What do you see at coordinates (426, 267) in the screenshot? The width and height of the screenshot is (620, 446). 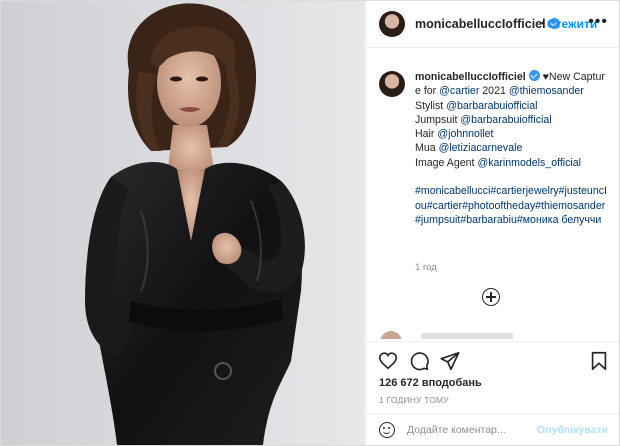 I see `caption-time-ago: 1 год` at bounding box center [426, 267].